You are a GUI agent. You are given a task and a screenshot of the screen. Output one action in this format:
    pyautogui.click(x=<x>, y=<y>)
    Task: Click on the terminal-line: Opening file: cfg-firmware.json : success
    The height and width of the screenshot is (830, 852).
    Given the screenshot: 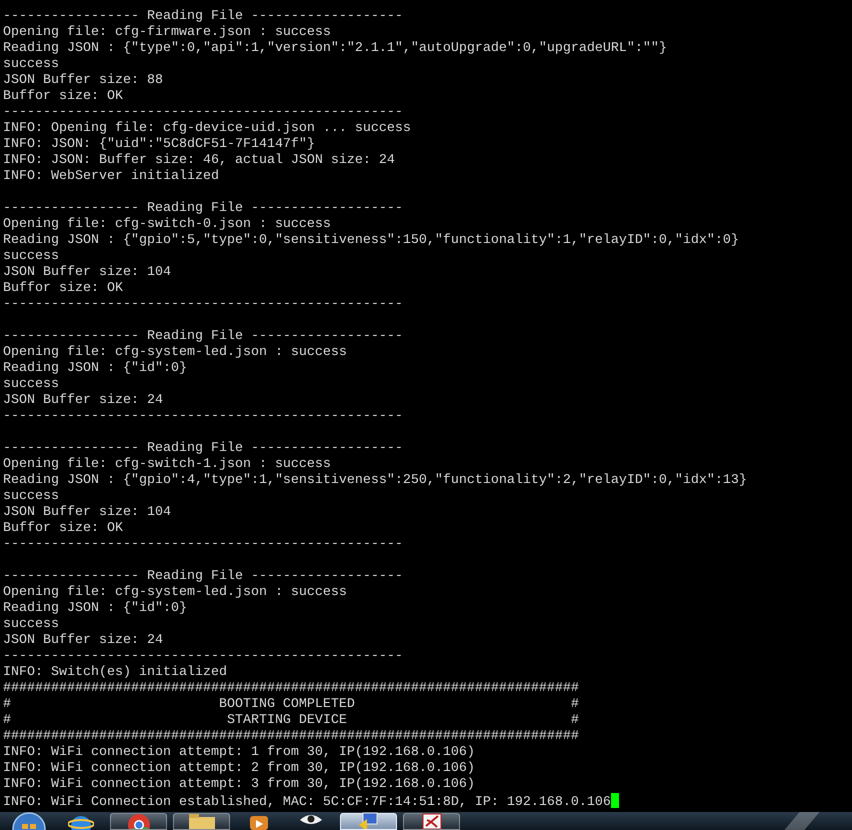 What is the action you would take?
    pyautogui.click(x=167, y=33)
    